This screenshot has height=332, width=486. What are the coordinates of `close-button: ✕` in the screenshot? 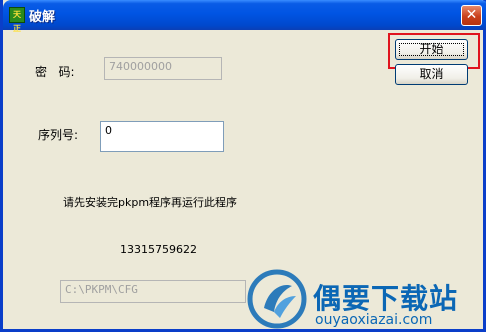 It's located at (471, 15).